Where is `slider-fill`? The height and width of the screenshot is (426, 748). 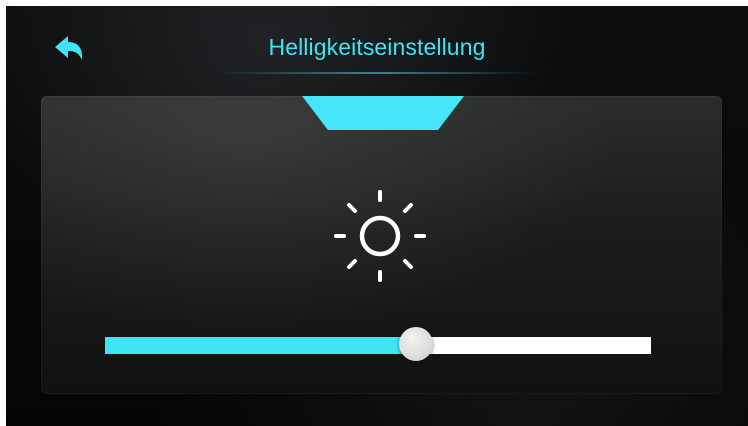
slider-fill is located at coordinates (261, 345).